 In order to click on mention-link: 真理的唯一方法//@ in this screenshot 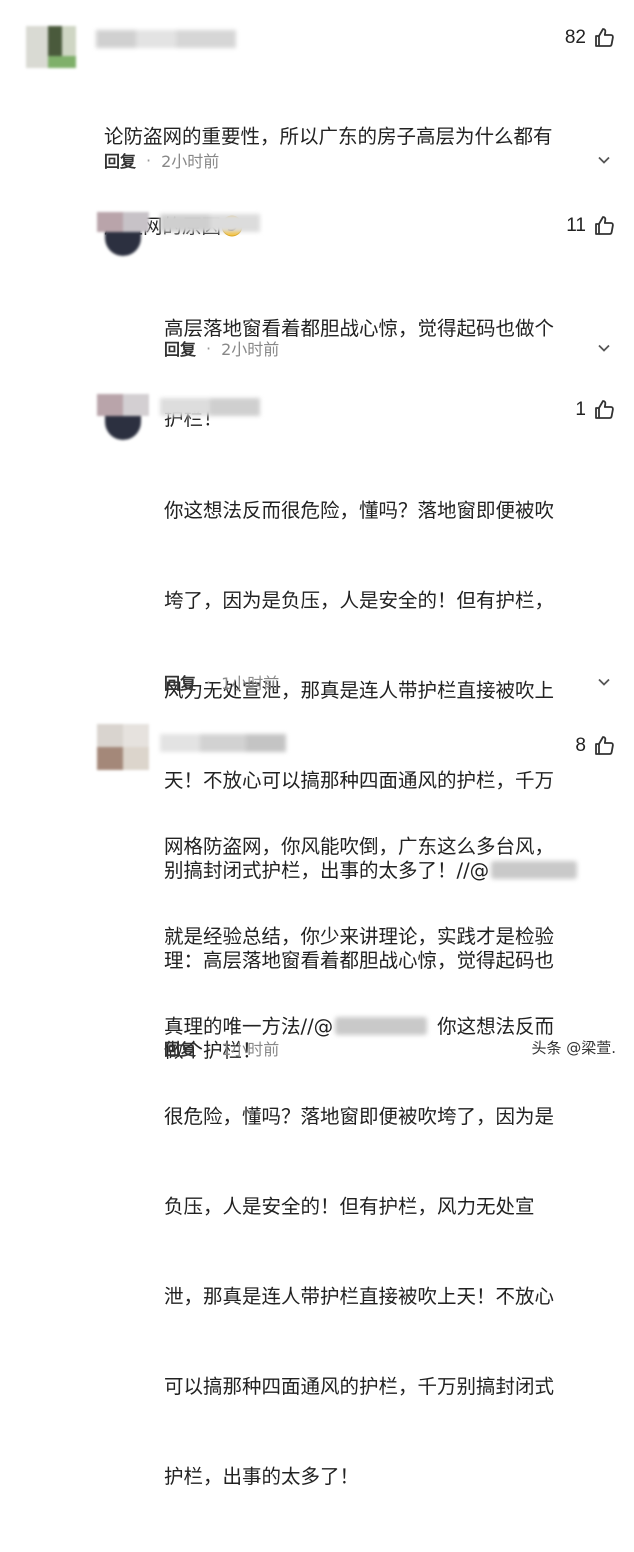, I will do `click(248, 1026)`.